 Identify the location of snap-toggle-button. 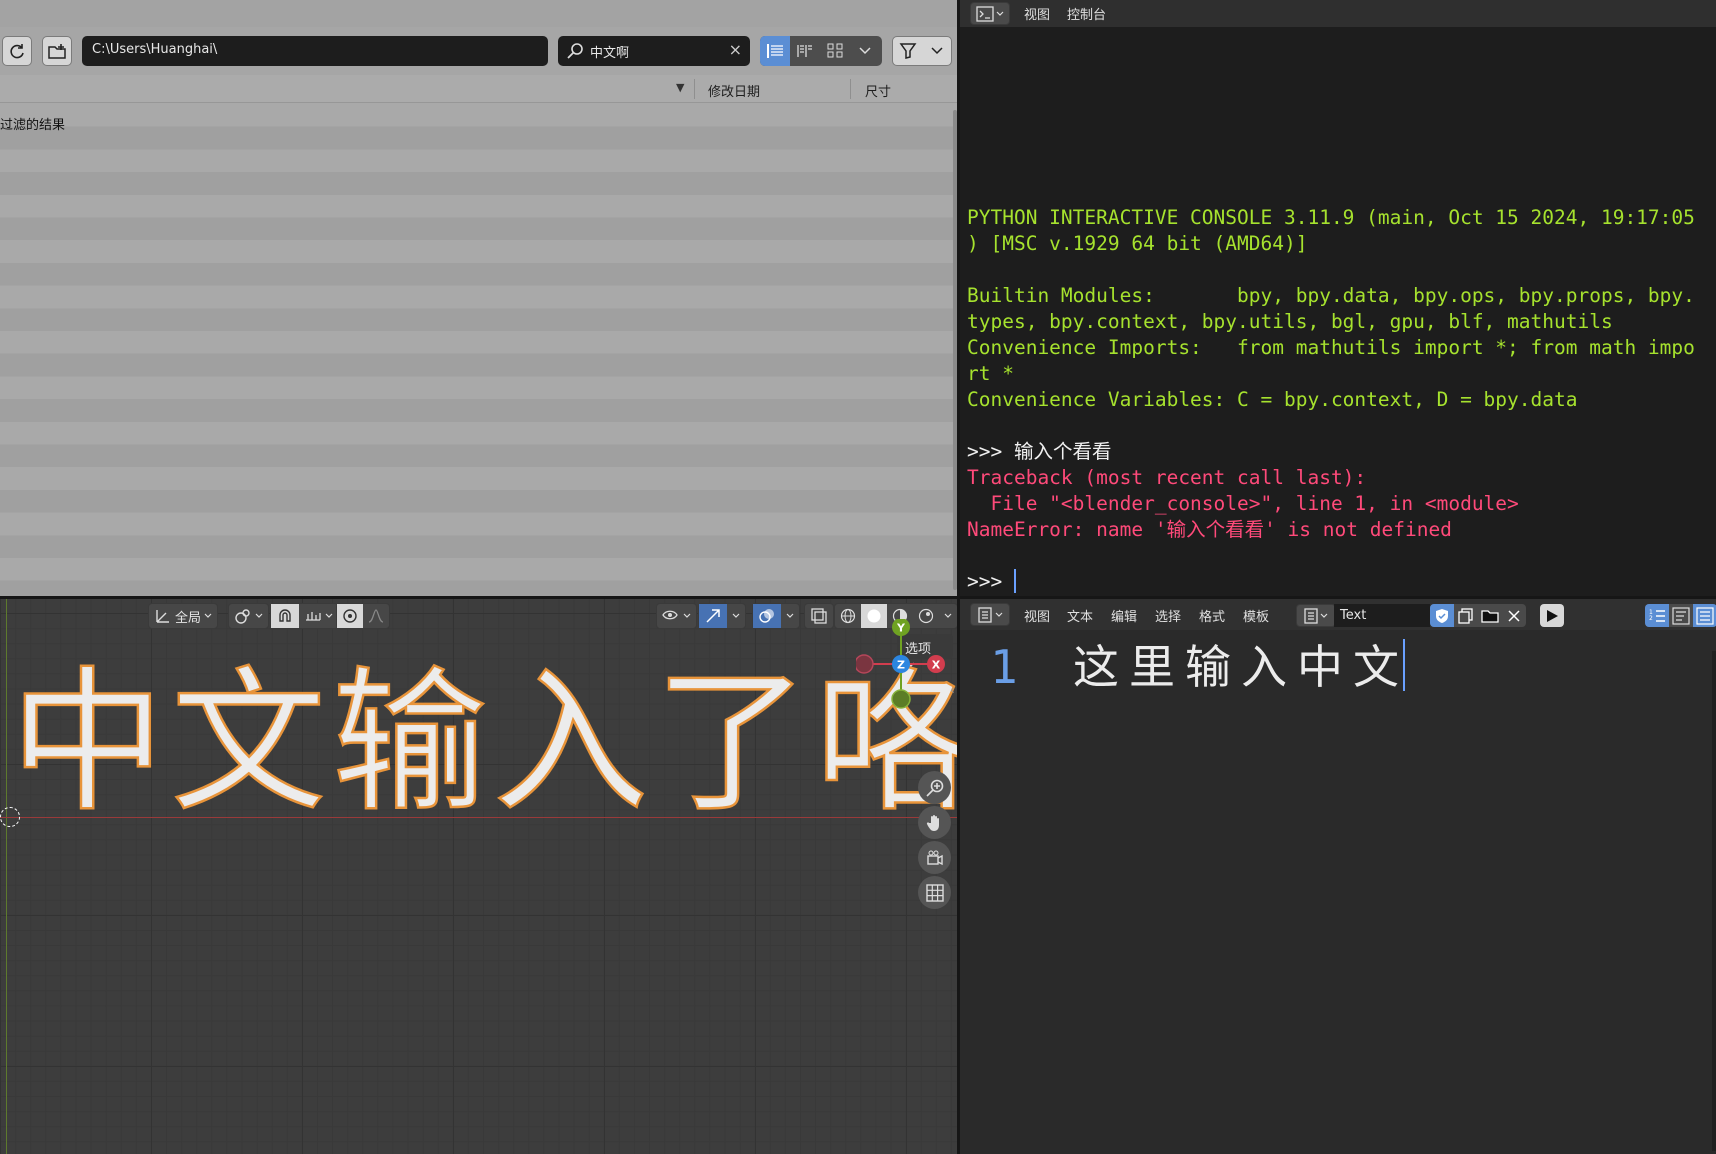
(285, 616).